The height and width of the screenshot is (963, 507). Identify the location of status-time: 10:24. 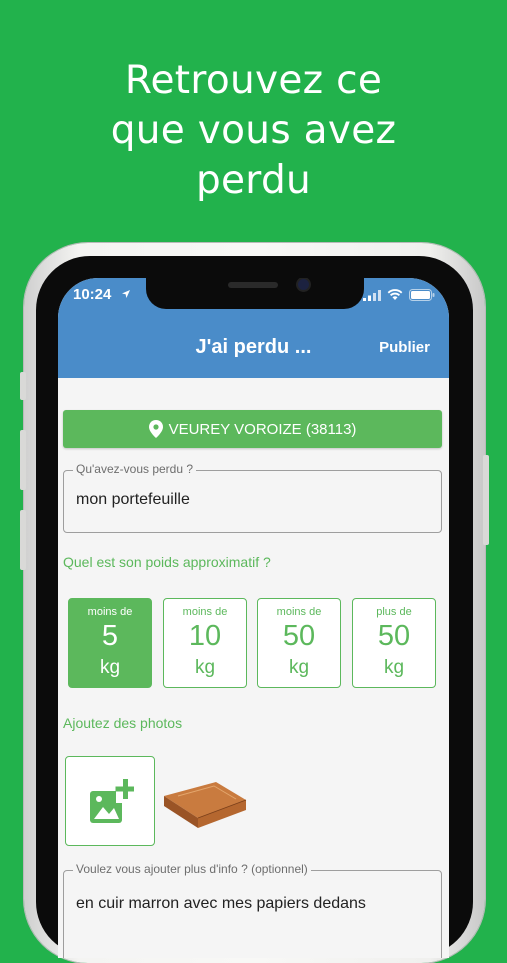
(92, 294).